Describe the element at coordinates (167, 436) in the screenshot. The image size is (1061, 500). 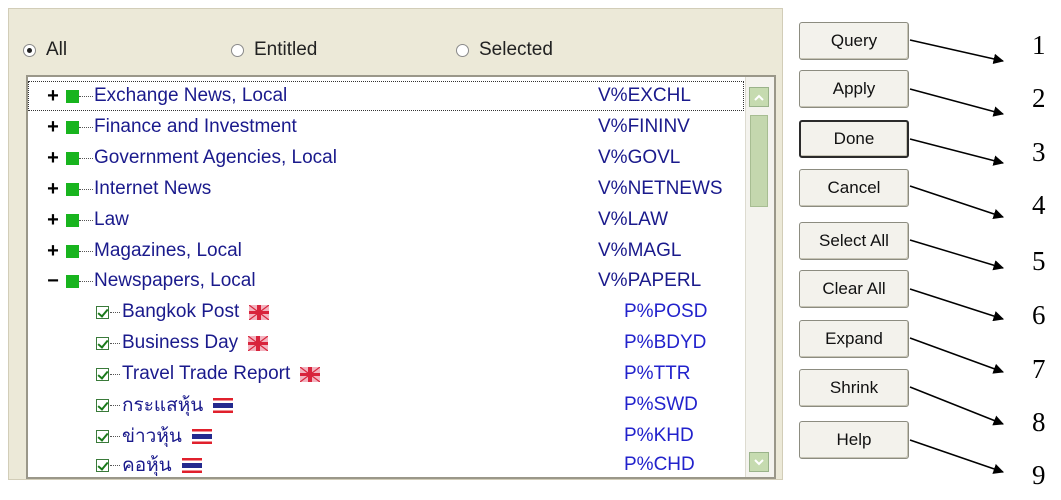
I see `publication-label-group: ข่าวหุ้น` at that location.